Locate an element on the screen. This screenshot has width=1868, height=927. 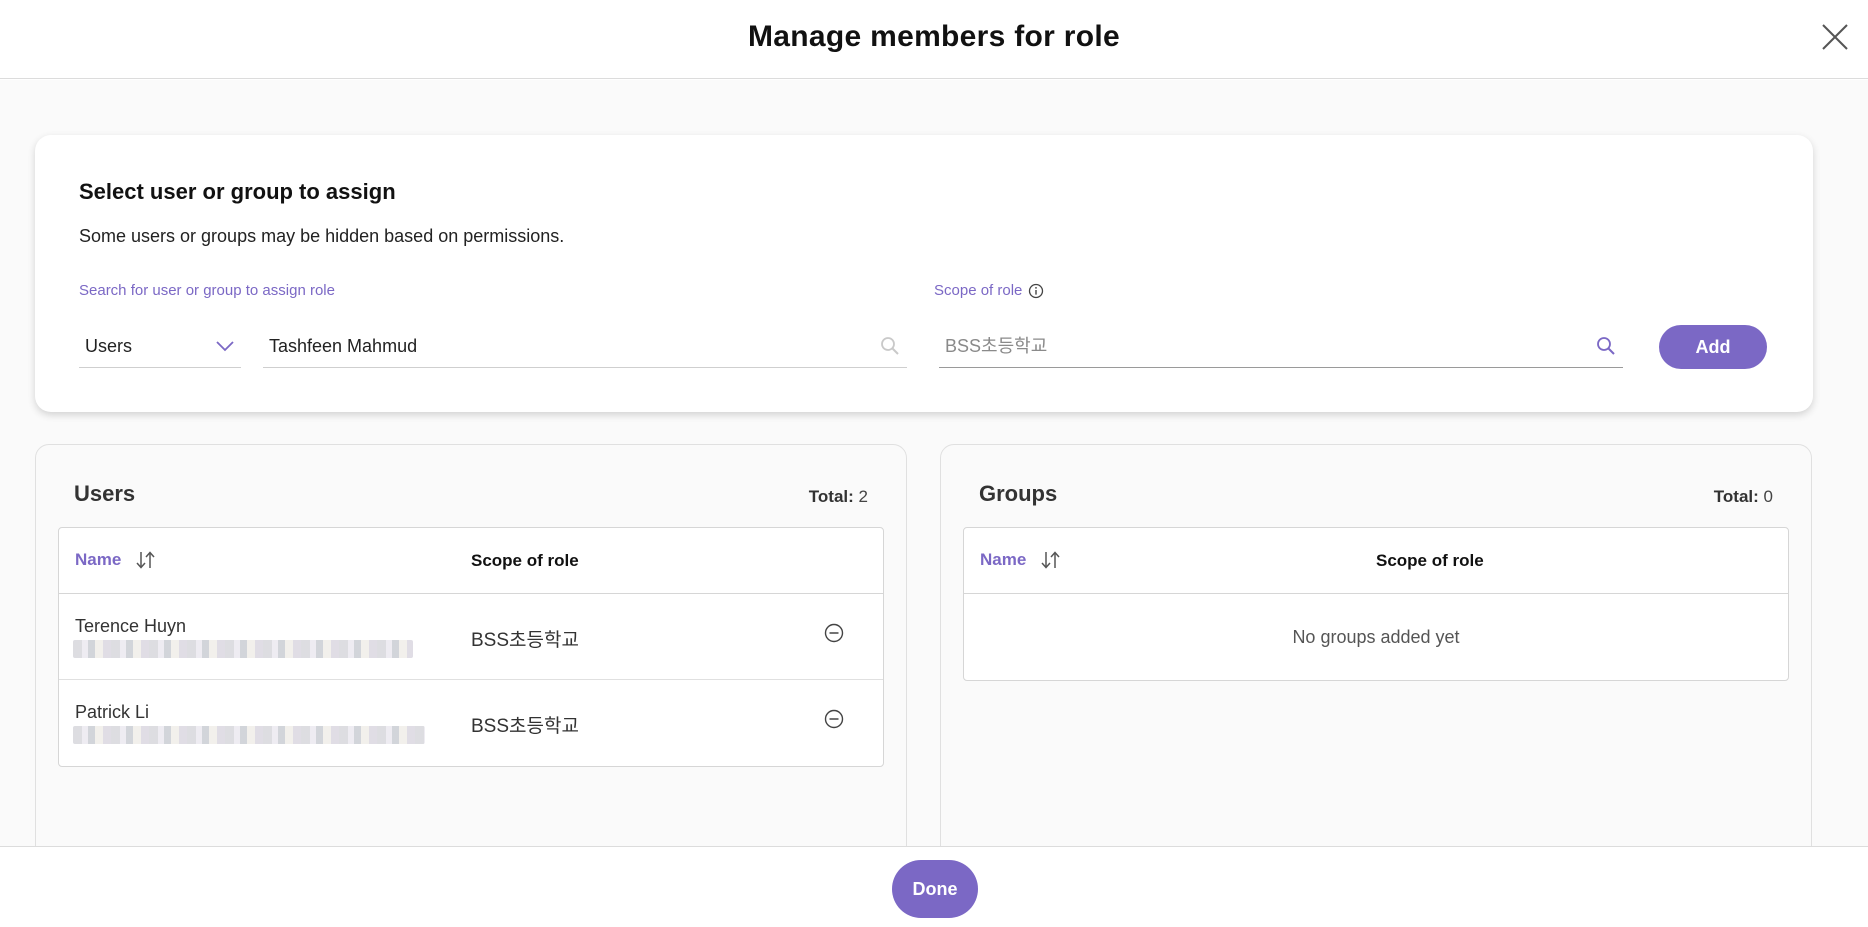
member-type-select: Users is located at coordinates (160, 346).